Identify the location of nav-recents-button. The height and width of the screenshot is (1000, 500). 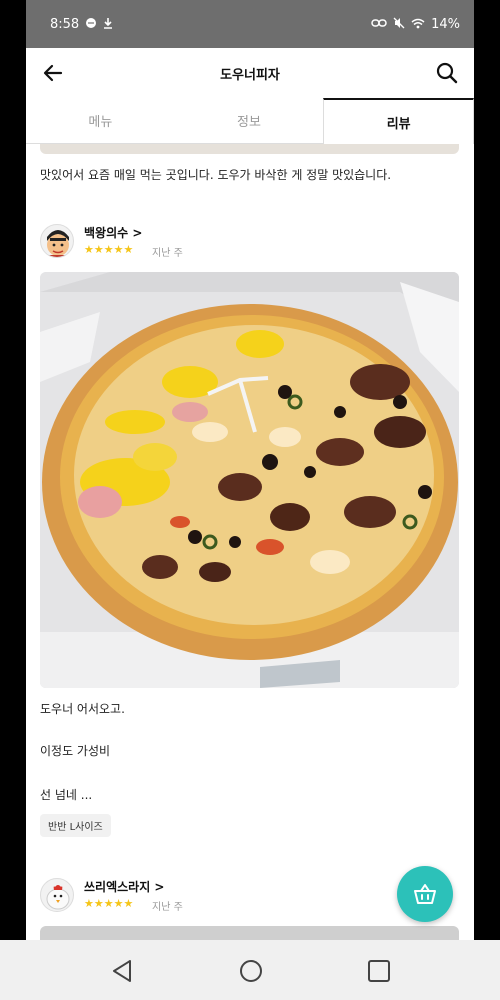
(379, 971).